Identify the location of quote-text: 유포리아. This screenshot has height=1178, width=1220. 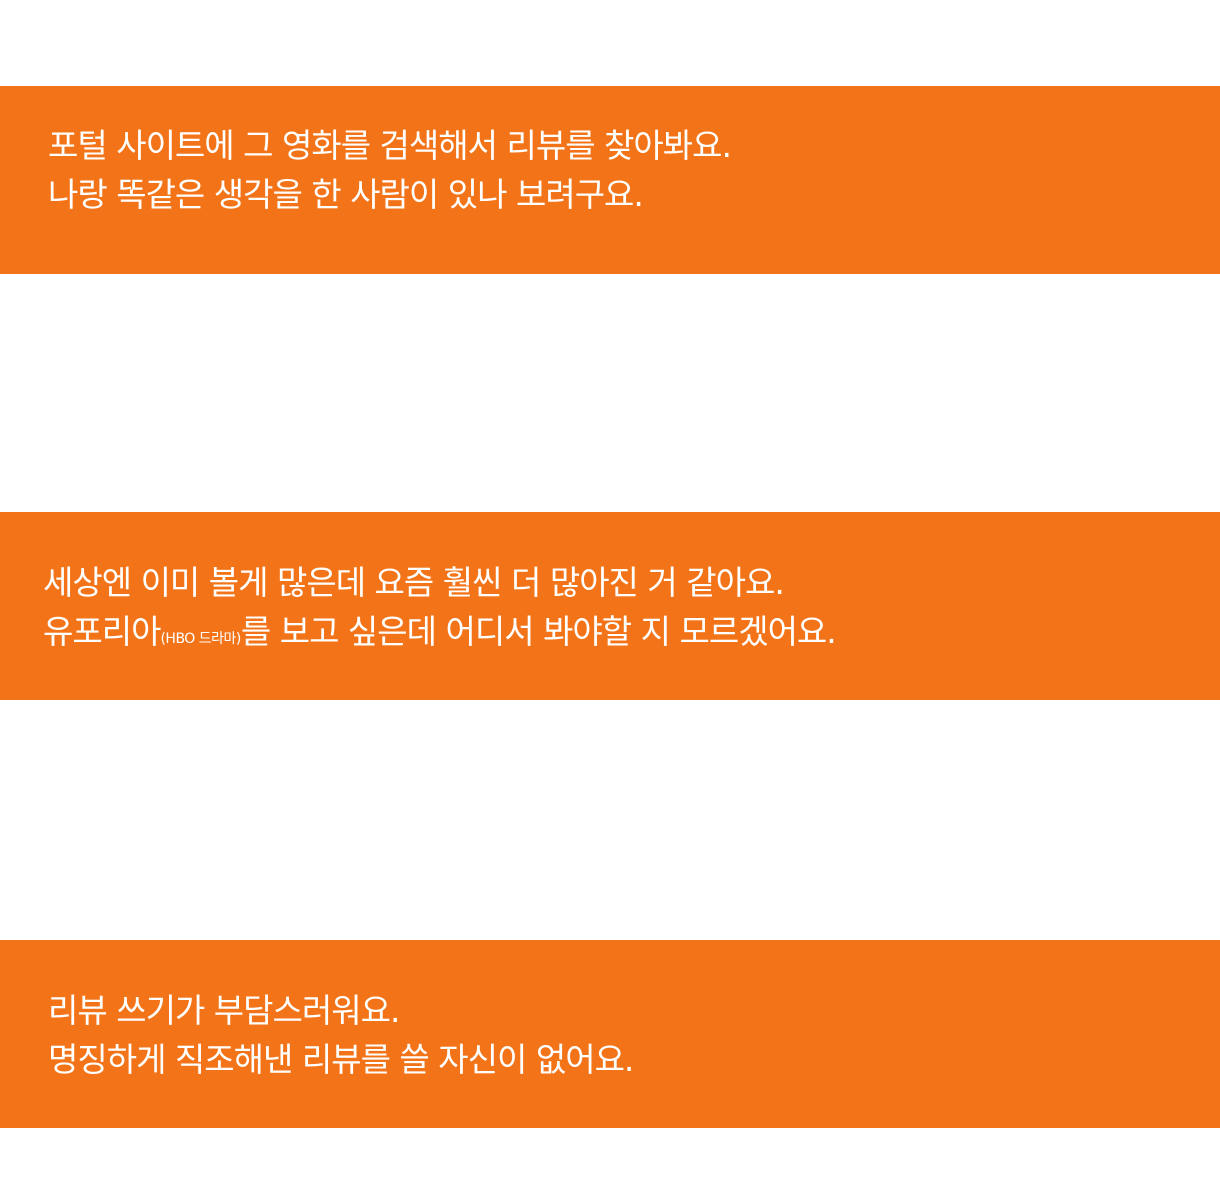
(102, 631).